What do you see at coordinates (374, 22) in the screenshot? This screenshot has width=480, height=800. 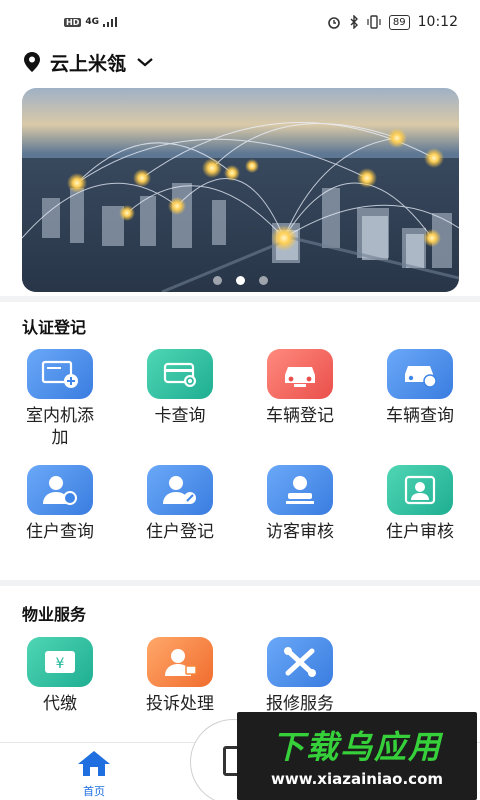 I see `vibrate-icon` at bounding box center [374, 22].